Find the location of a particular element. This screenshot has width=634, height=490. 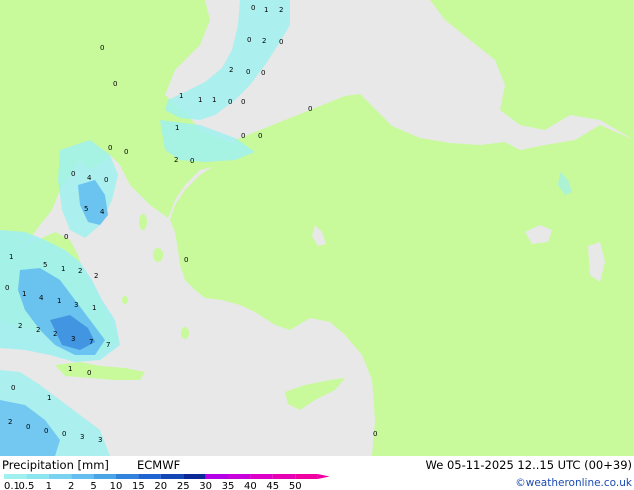

legend-label: 0.5 is located at coordinates (26, 485).